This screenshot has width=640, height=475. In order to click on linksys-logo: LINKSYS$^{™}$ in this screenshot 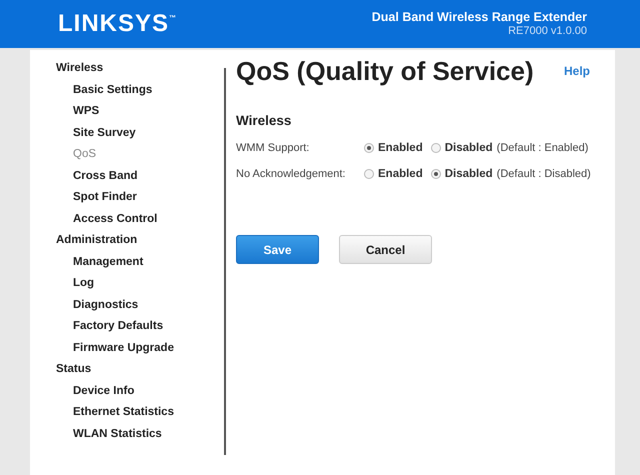, I will do `click(118, 24)`.